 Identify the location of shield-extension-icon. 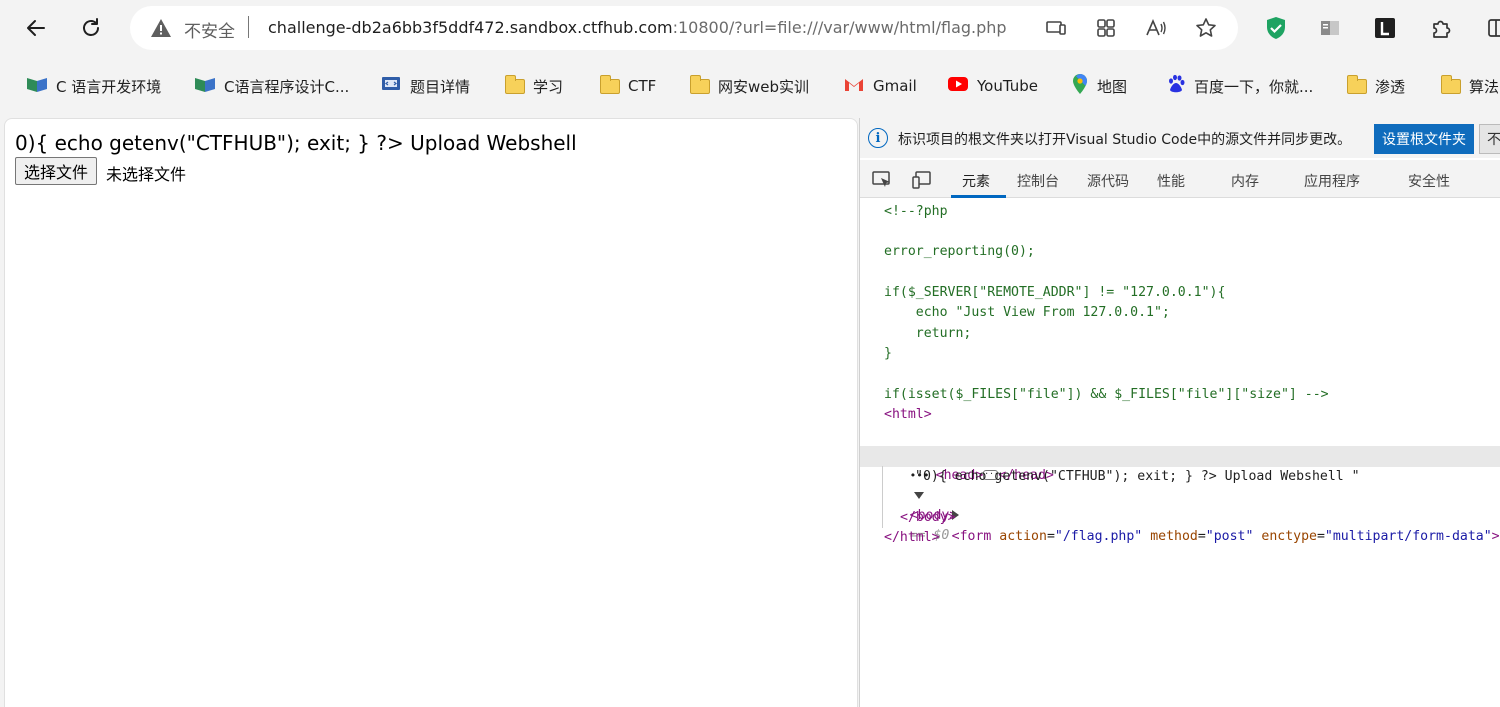
(1276, 28).